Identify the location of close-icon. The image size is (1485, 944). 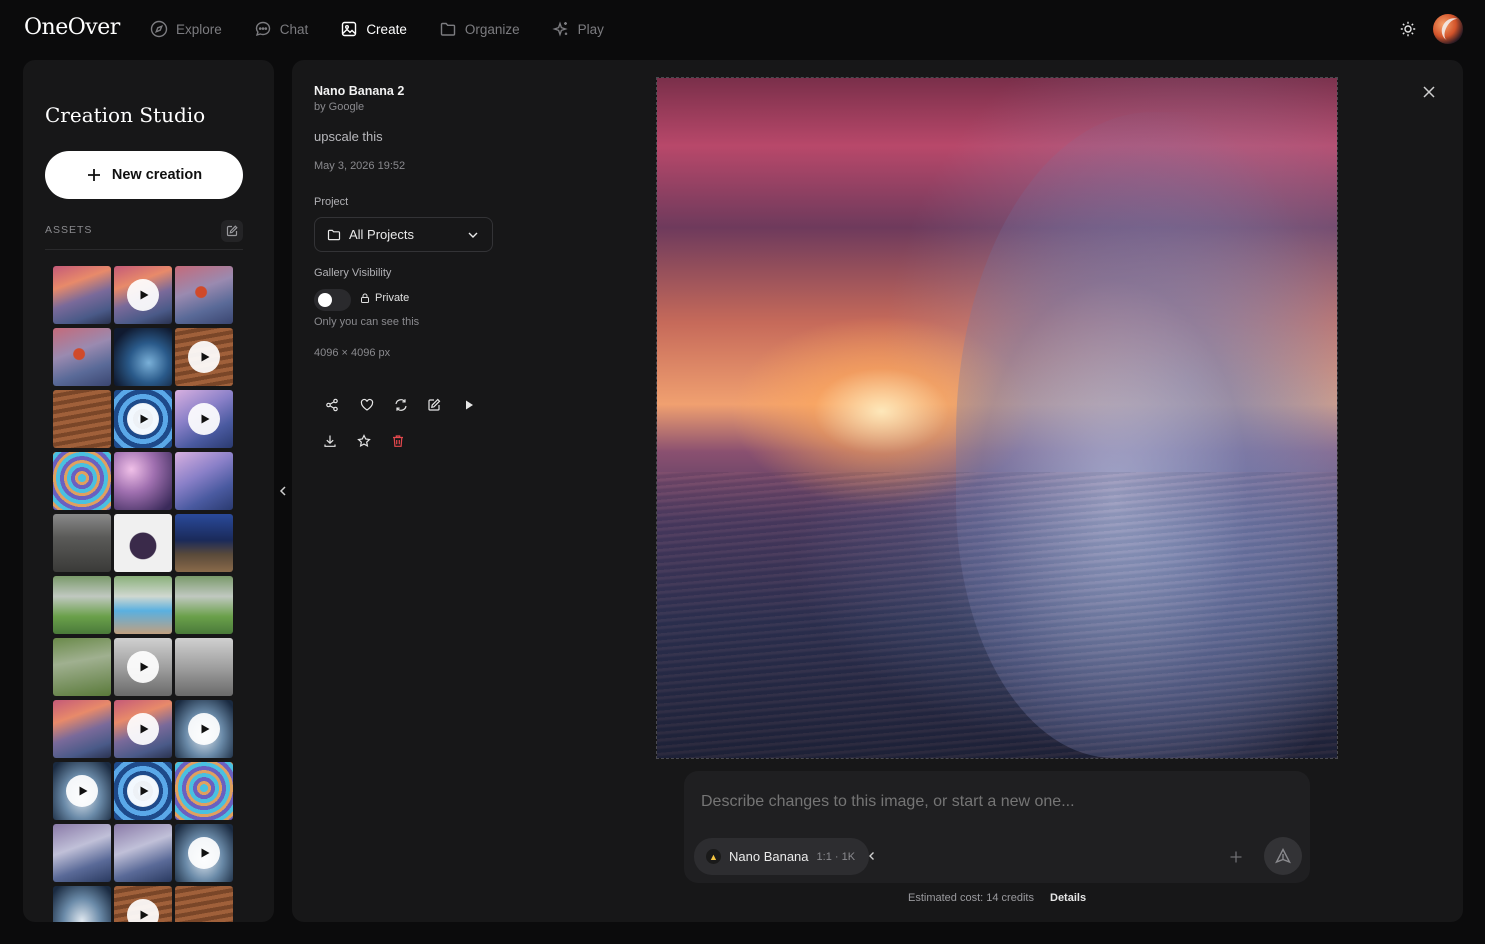
(1429, 92).